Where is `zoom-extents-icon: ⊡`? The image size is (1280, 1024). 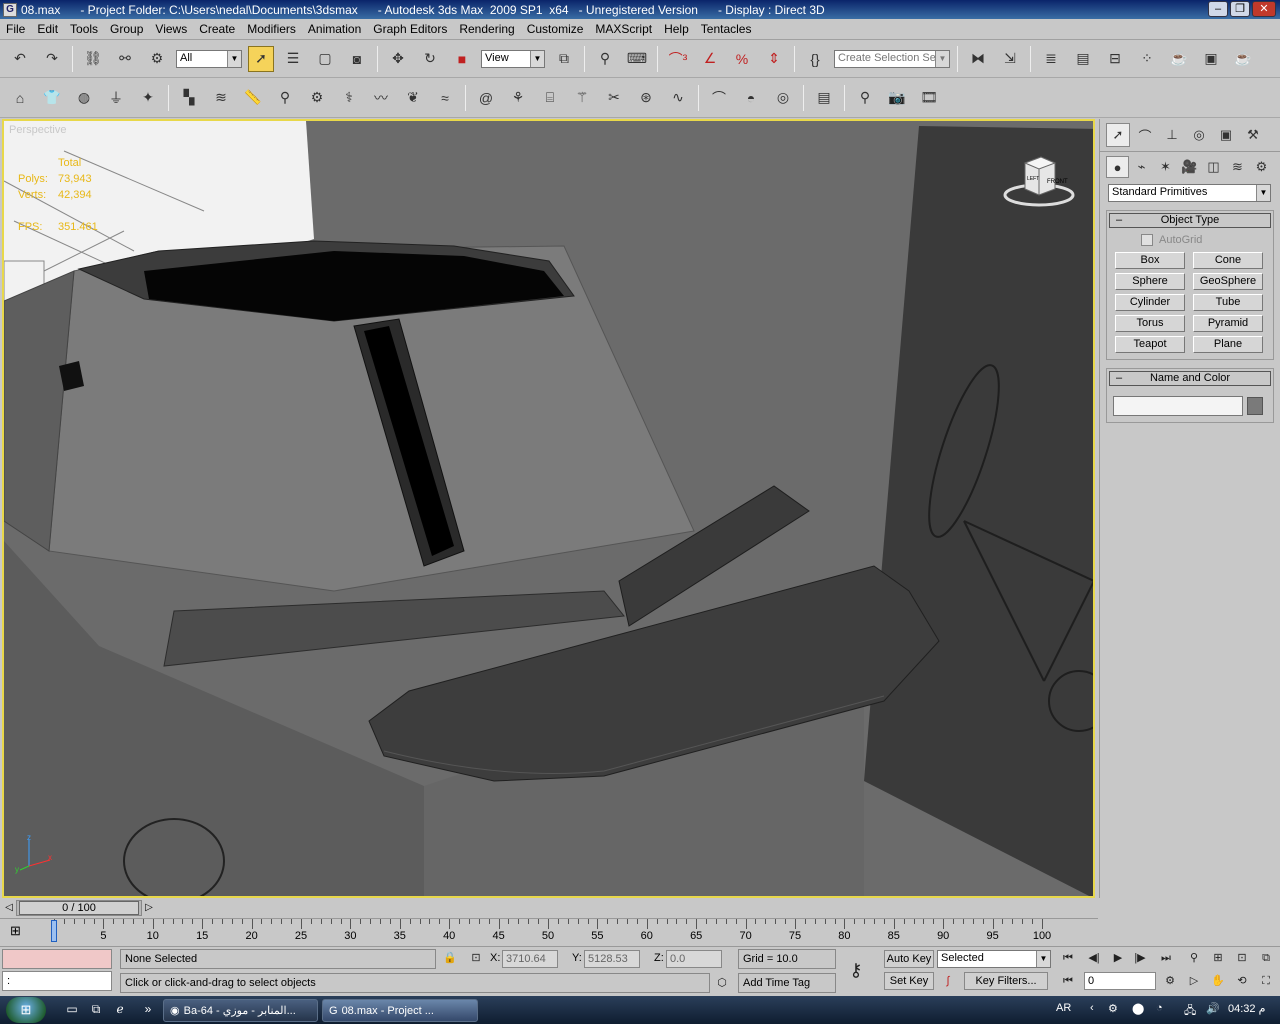
zoom-extents-icon: ⊡ is located at coordinates (1242, 958).